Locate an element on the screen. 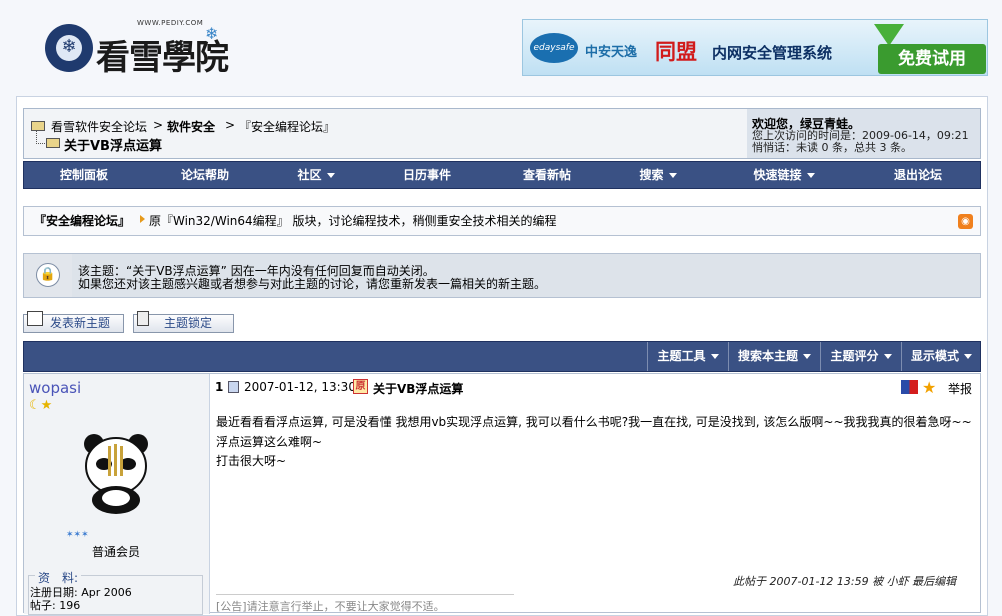 This screenshot has width=1002, height=616. ad-company: 中安天逸 is located at coordinates (611, 52).